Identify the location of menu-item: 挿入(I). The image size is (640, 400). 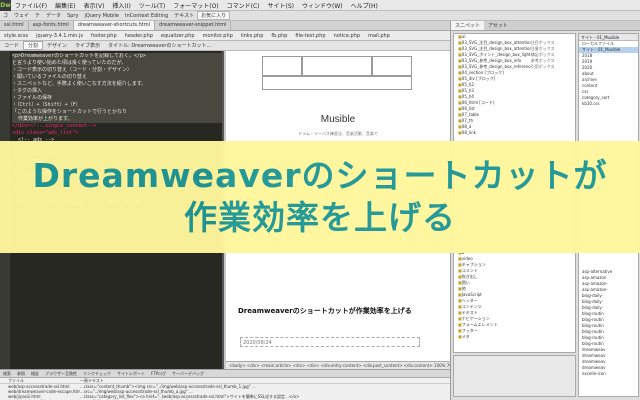
(121, 5).